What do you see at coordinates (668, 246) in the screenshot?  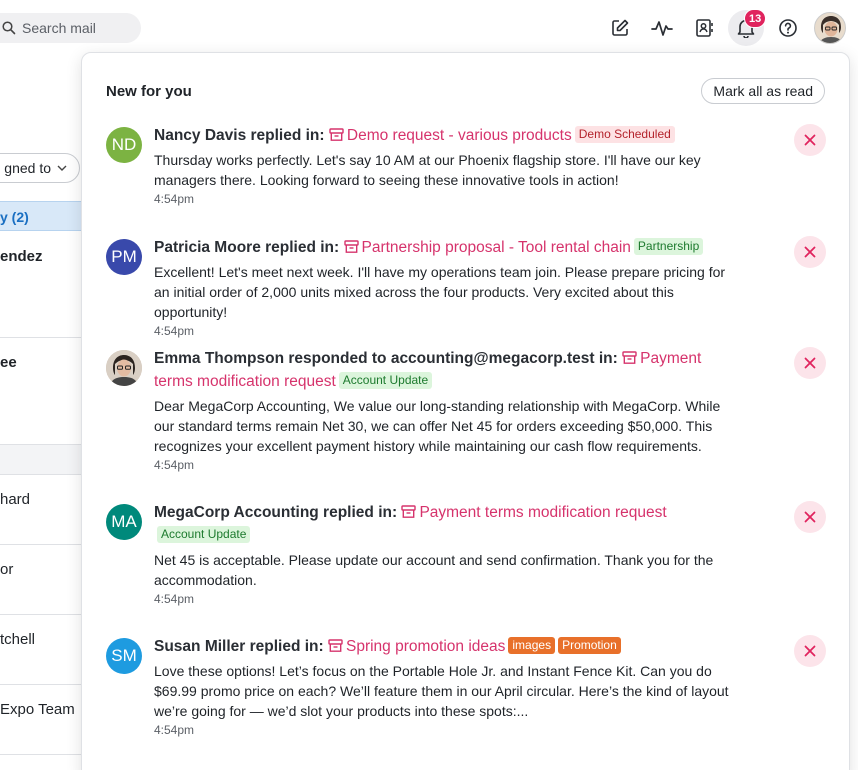 I see `label-tag: Partnership` at bounding box center [668, 246].